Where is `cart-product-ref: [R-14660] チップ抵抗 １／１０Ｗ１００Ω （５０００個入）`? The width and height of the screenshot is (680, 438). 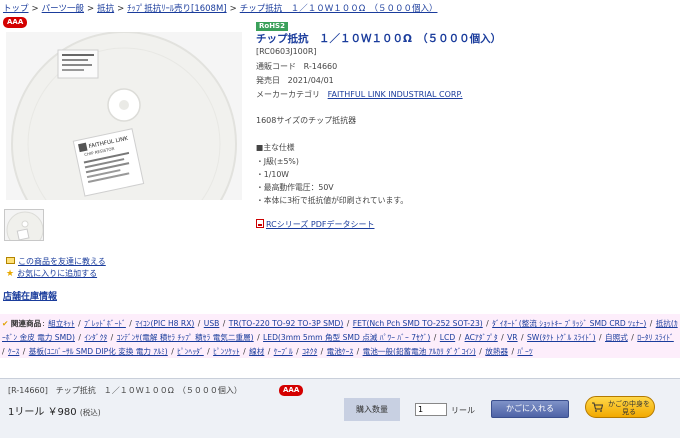 cart-product-ref: [R-14660] チップ抵抗 １／１０Ｗ１００Ω （５０００個入） is located at coordinates (125, 390).